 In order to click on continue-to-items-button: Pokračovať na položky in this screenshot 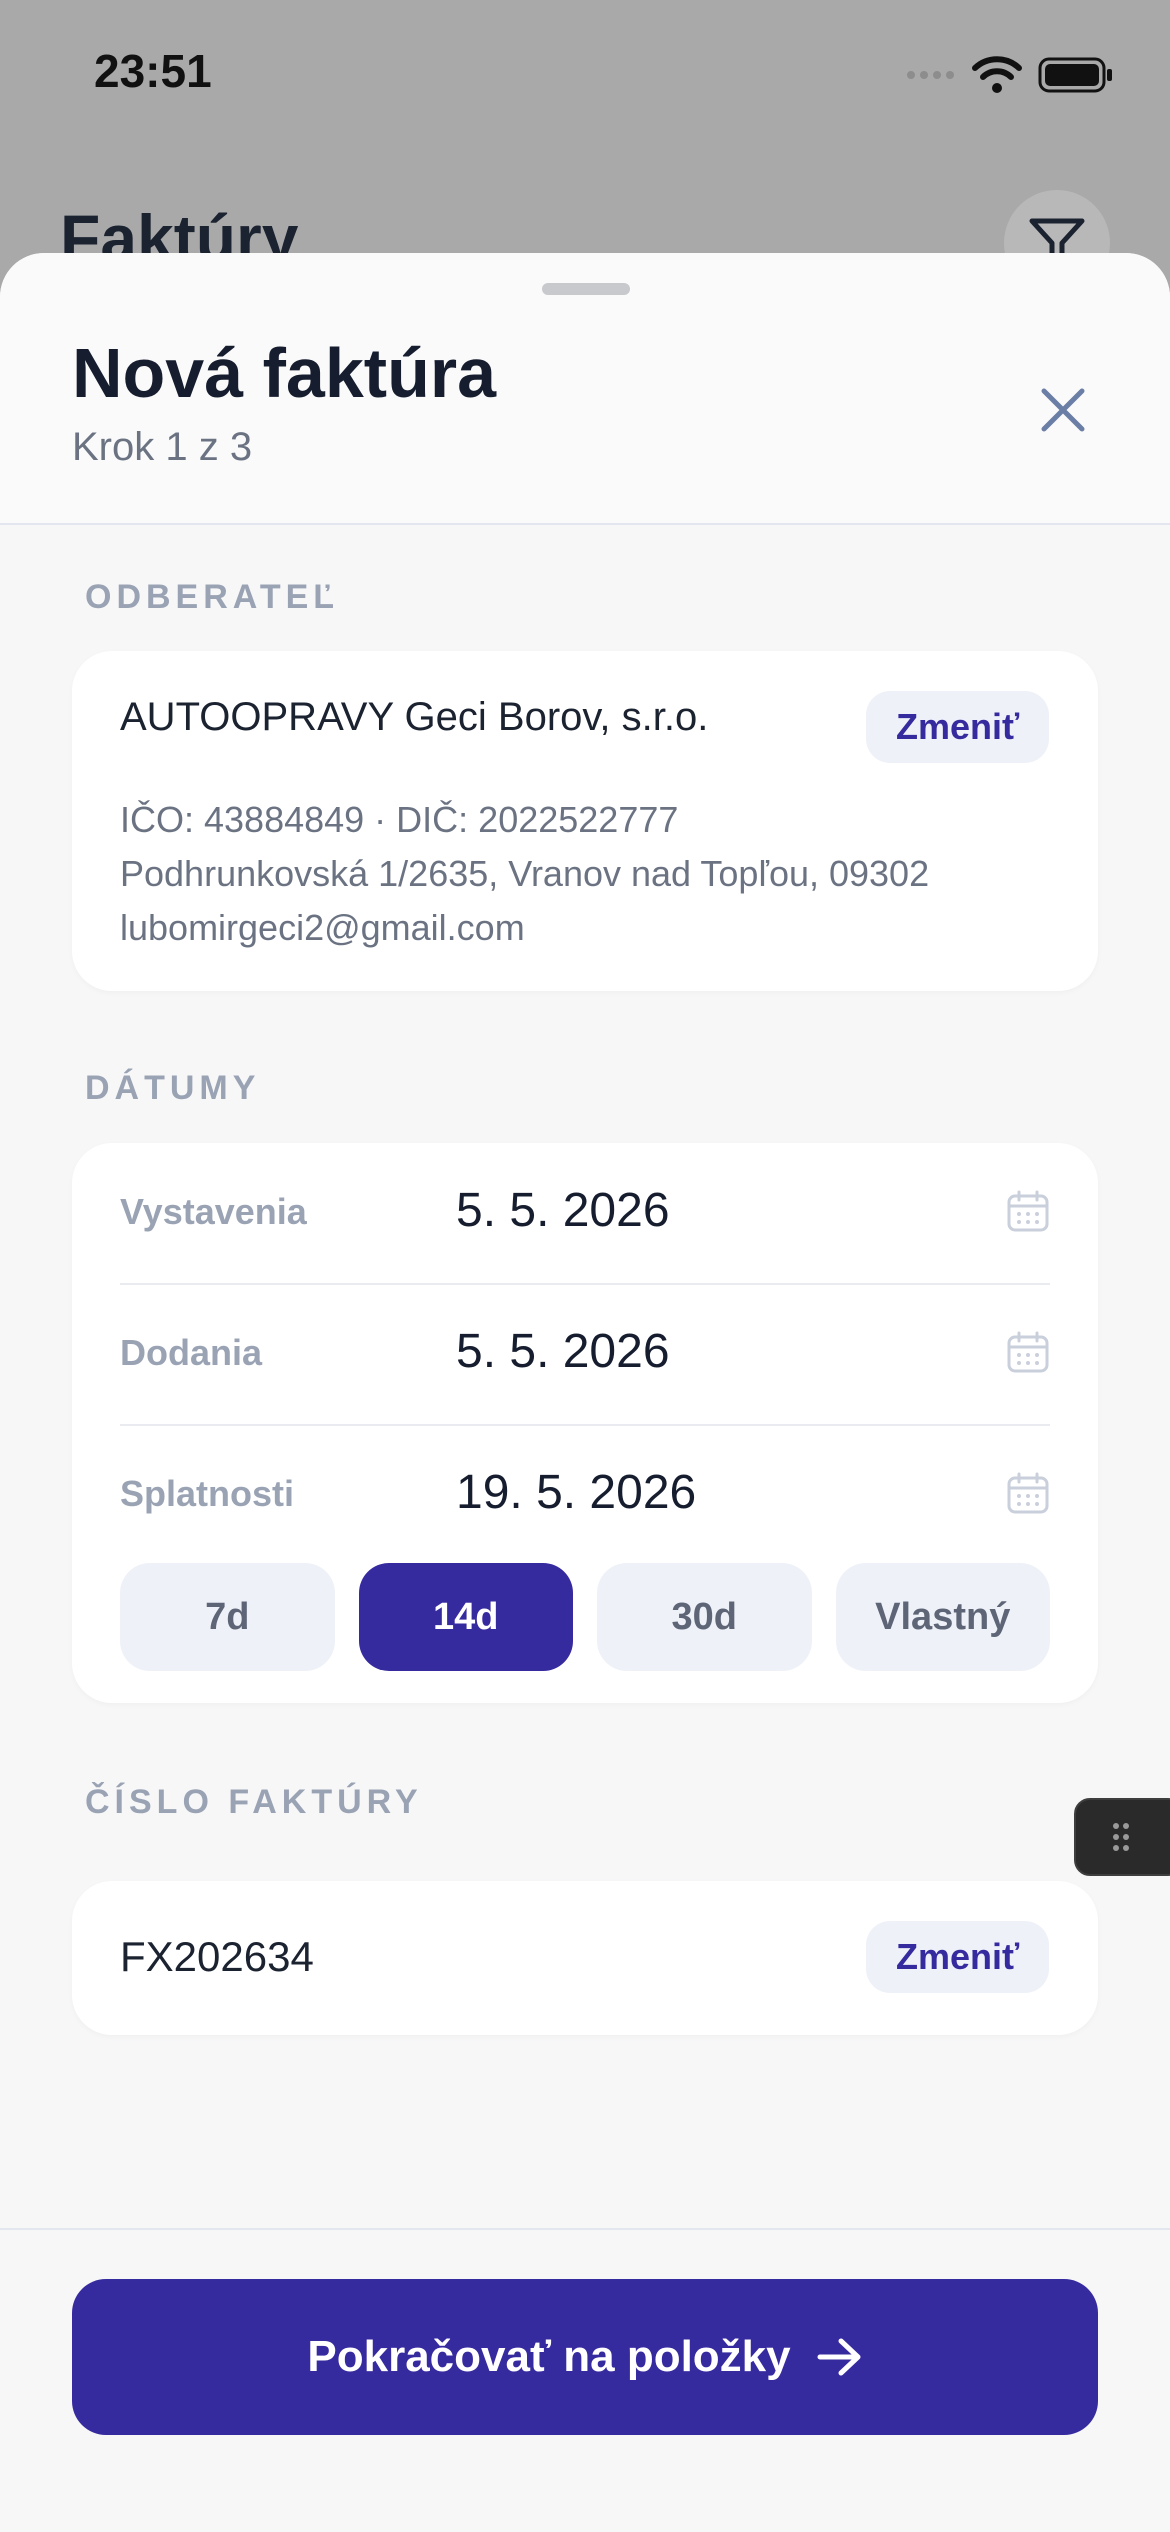, I will do `click(585, 2357)`.